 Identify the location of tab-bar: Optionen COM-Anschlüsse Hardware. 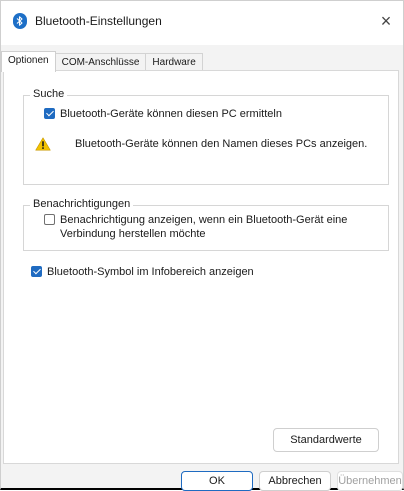
(102, 61).